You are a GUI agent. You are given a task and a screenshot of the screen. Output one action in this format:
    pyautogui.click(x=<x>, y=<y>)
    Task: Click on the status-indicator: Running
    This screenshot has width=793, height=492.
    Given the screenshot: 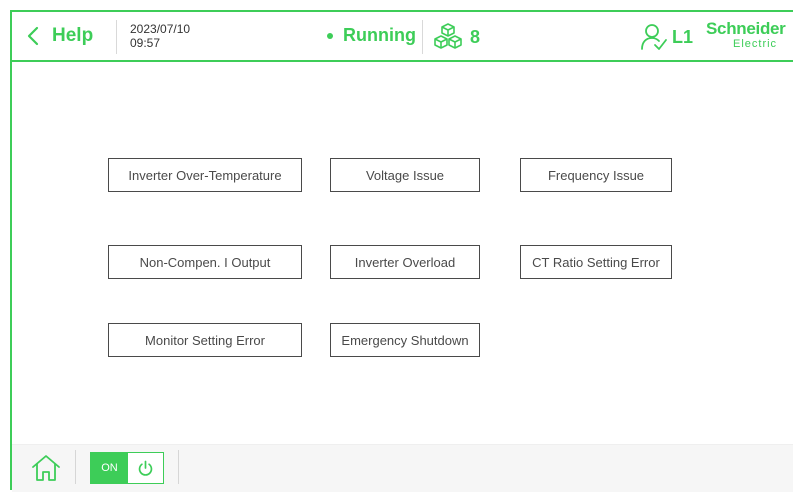 What is the action you would take?
    pyautogui.click(x=371, y=35)
    